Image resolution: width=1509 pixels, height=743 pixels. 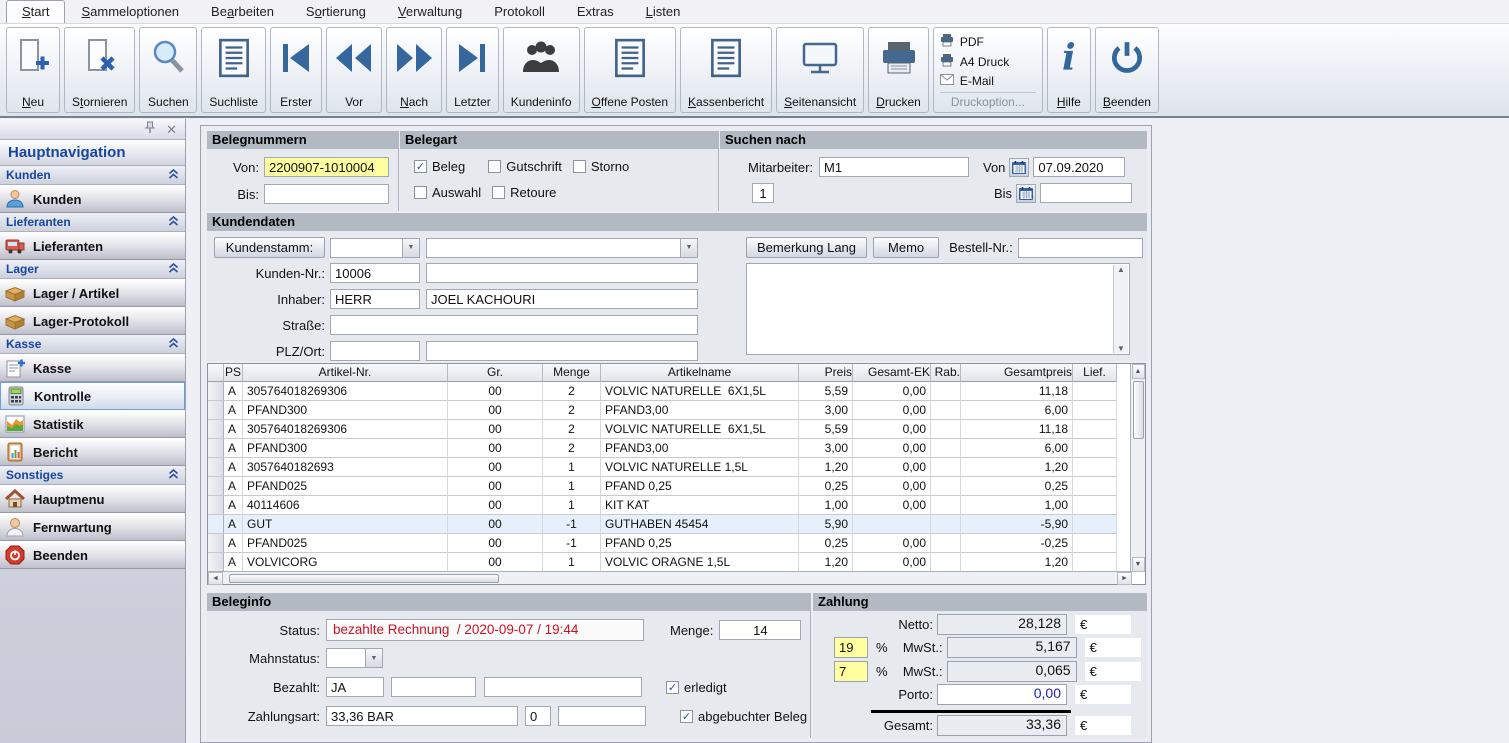 What do you see at coordinates (851, 647) in the screenshot?
I see `mwst1-rate-input: 19` at bounding box center [851, 647].